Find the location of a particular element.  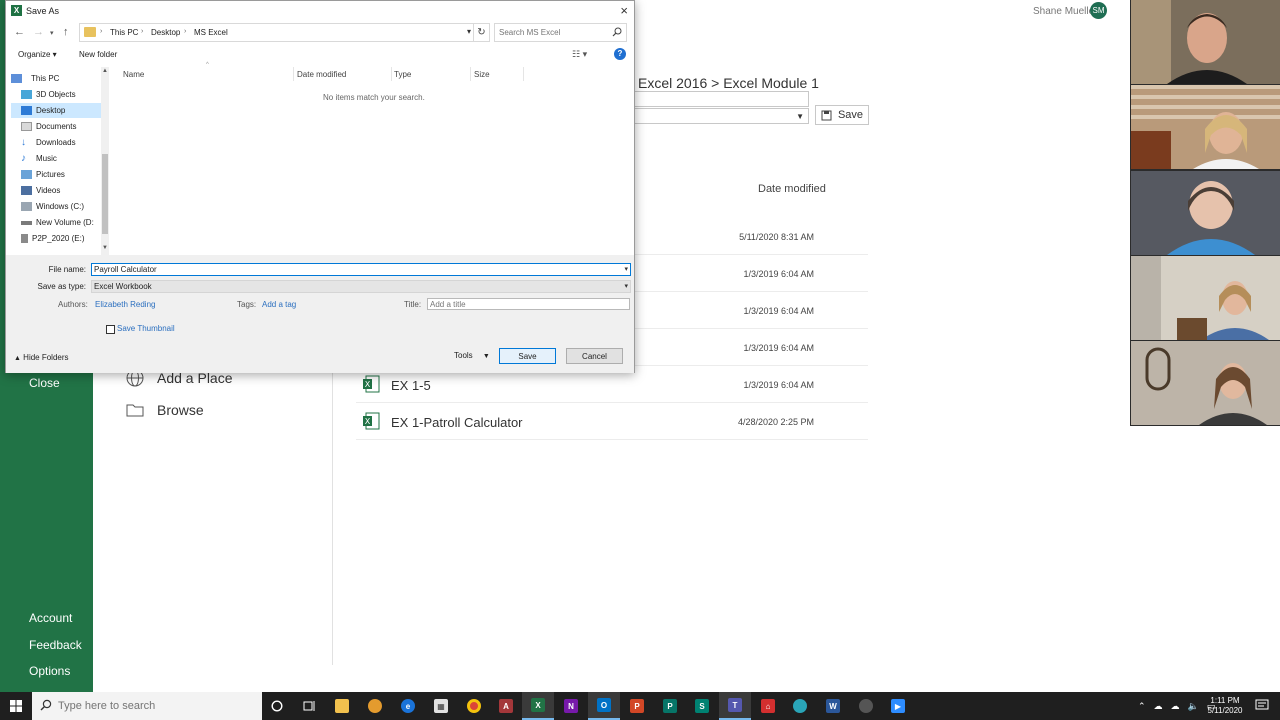

acrobat-icon: ⌂ is located at coordinates (768, 706).